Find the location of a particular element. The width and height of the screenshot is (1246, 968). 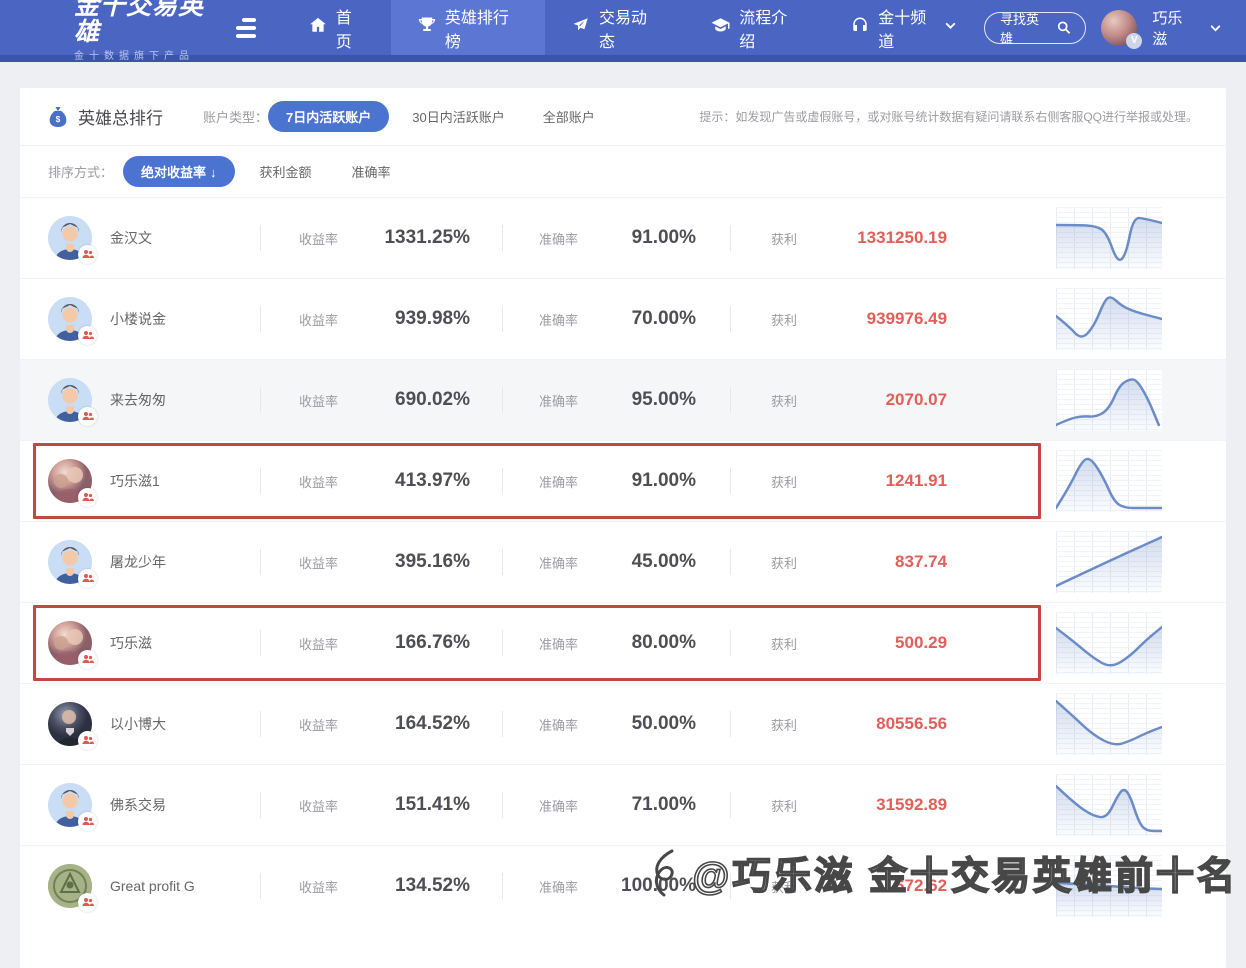

hero-name: Great profit G is located at coordinates (185, 886).